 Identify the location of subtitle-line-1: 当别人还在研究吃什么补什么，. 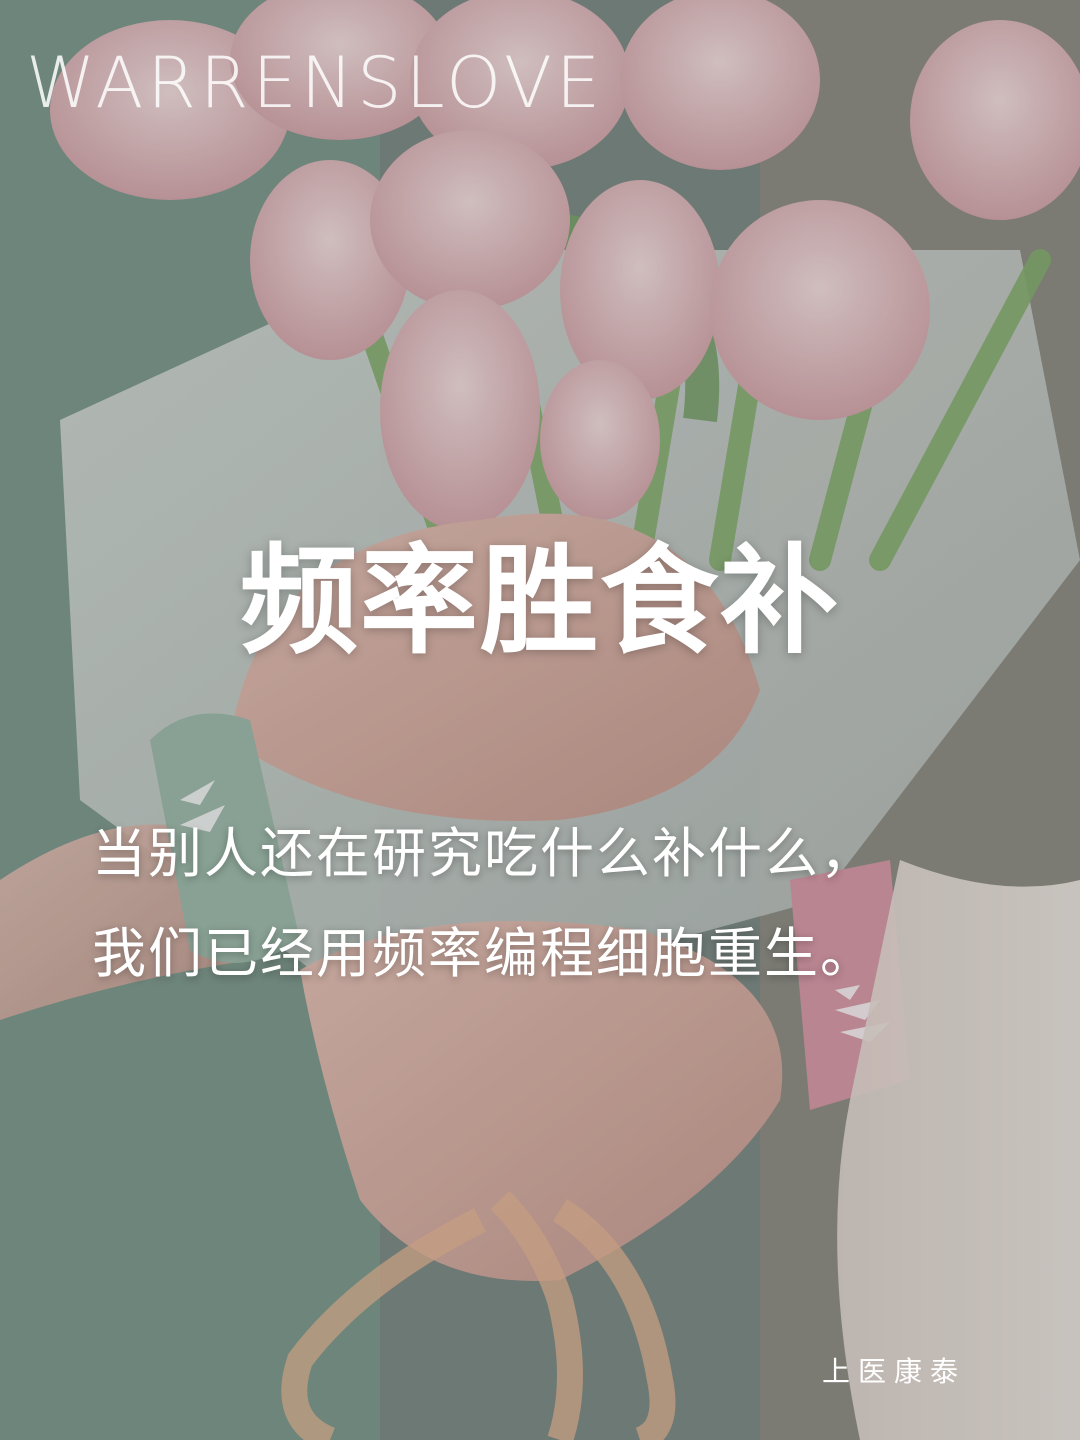
(484, 853).